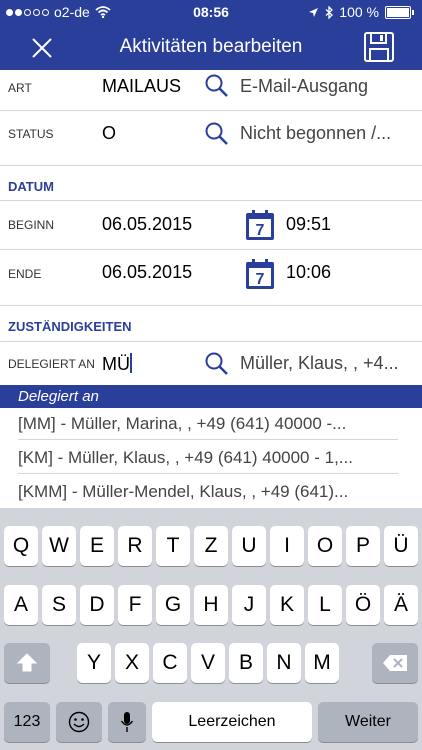 This screenshot has height=750, width=422. I want to click on shift-icon, so click(27, 662).